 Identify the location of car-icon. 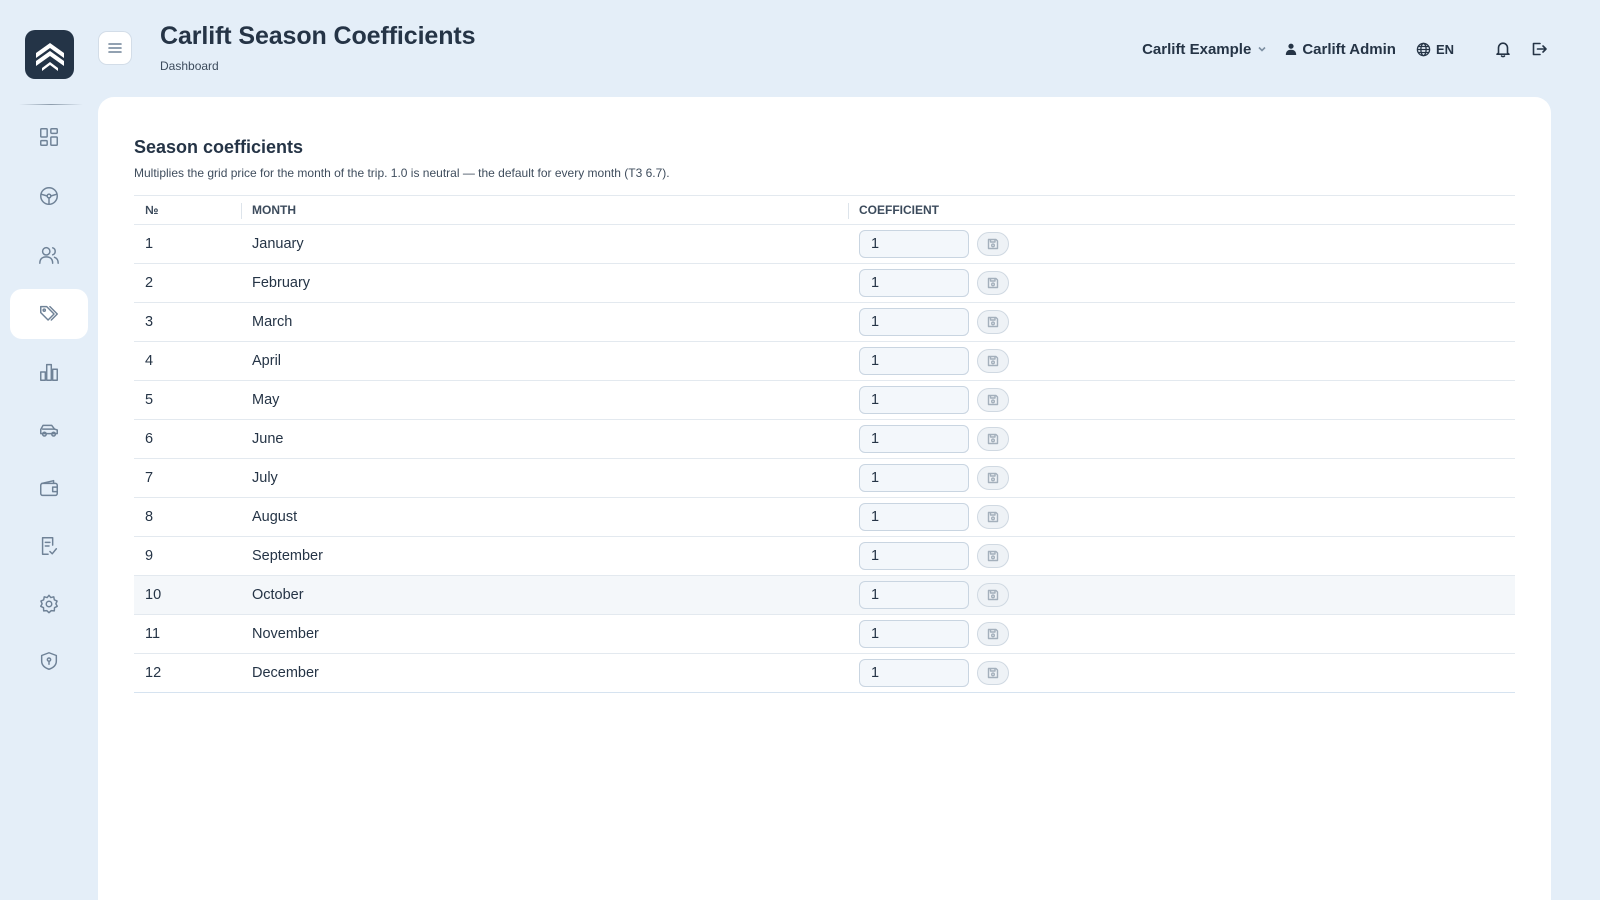
(49, 430).